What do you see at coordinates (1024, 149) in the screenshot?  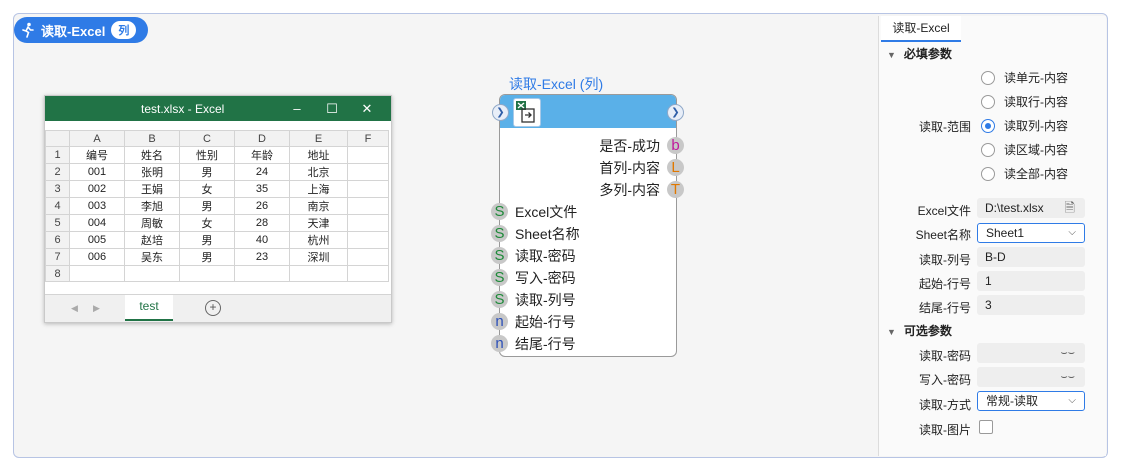 I see `range-option: 读区域-内容` at bounding box center [1024, 149].